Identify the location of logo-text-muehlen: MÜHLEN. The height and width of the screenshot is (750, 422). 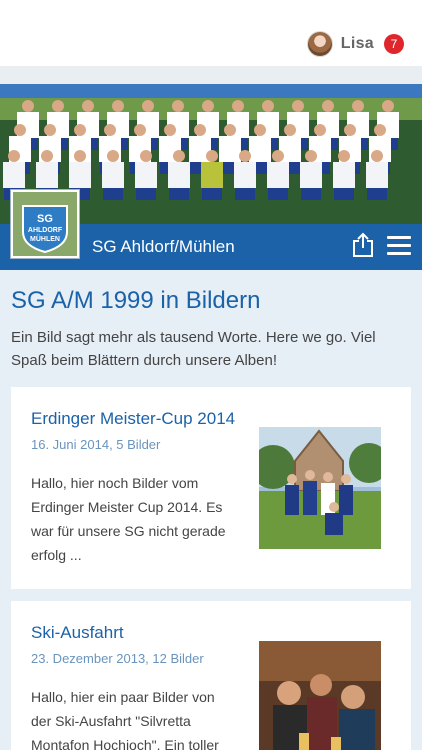
(45, 238).